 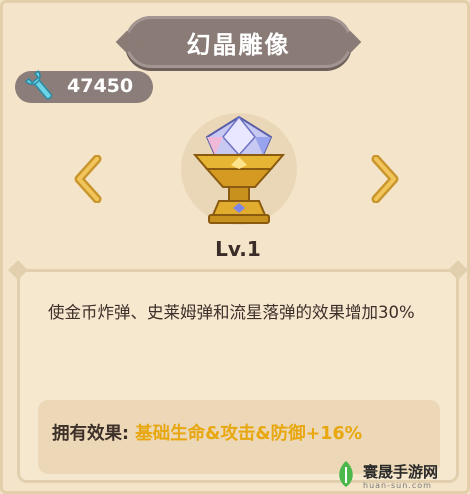 I want to click on watermark: 寰晟手游网 huan-sun.com, so click(x=401, y=474).